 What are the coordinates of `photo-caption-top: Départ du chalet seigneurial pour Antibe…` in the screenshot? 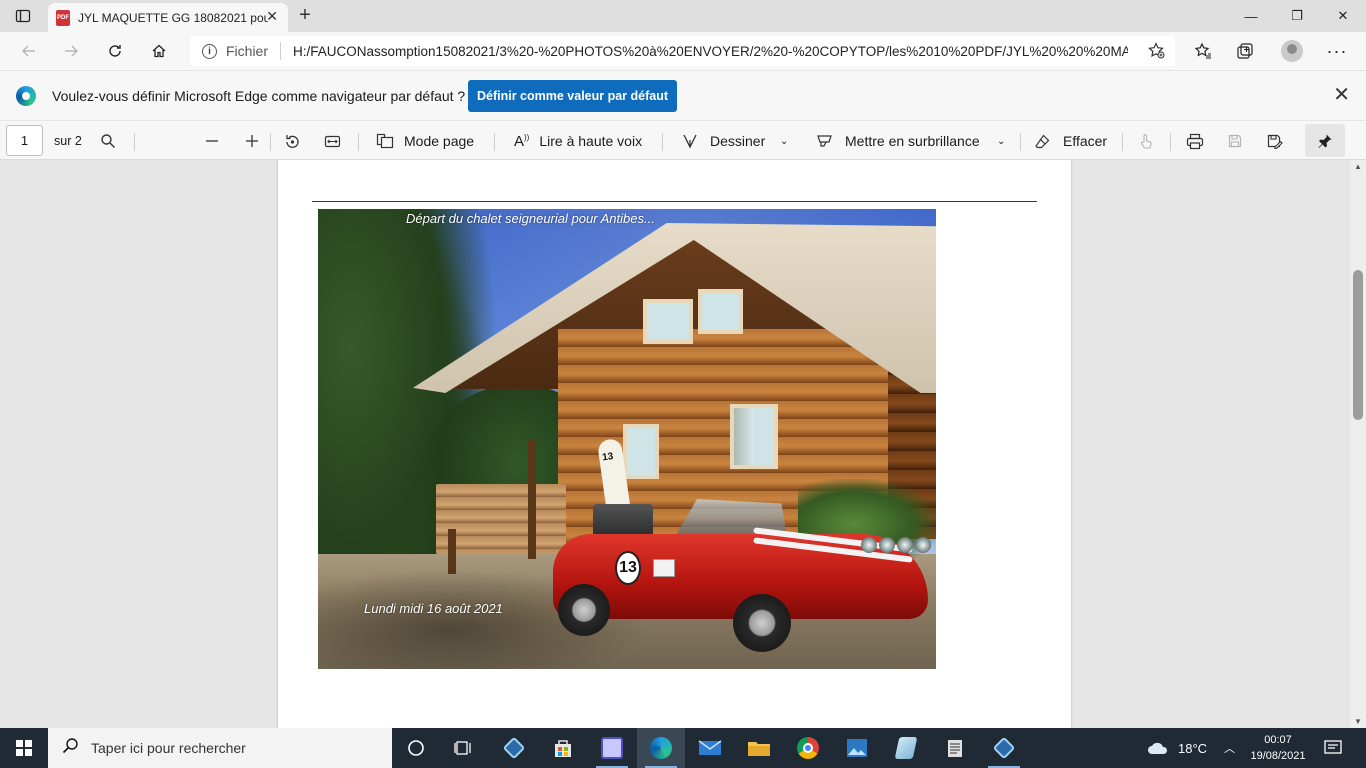 It's located at (530, 218).